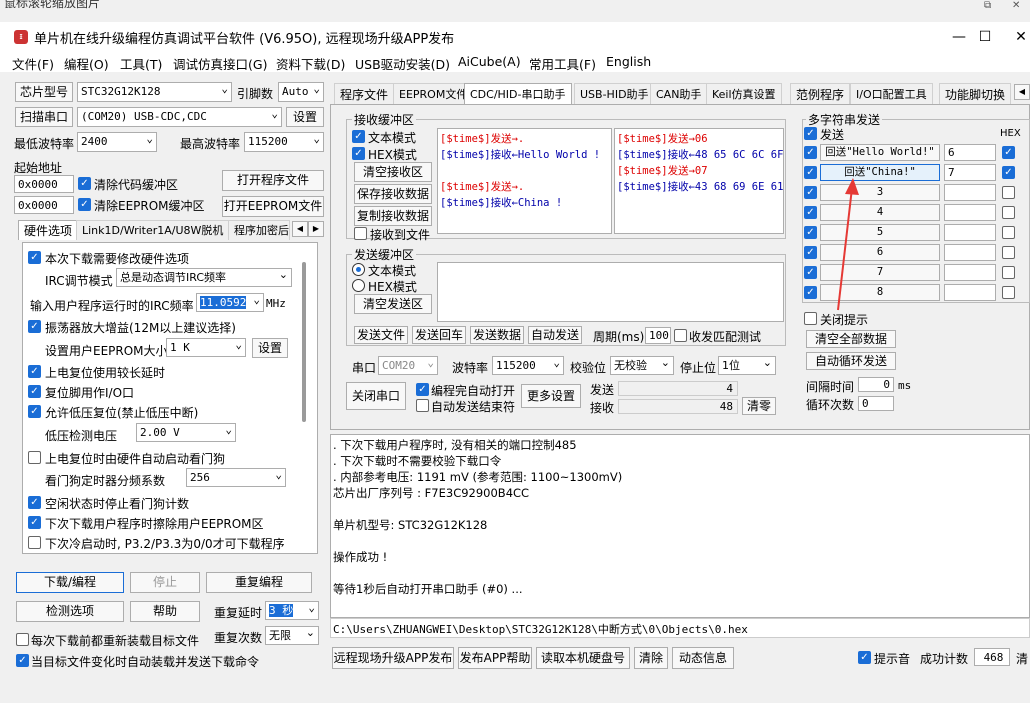  What do you see at coordinates (117, 142) in the screenshot?
I see `min-baud-select: 2400` at bounding box center [117, 142].